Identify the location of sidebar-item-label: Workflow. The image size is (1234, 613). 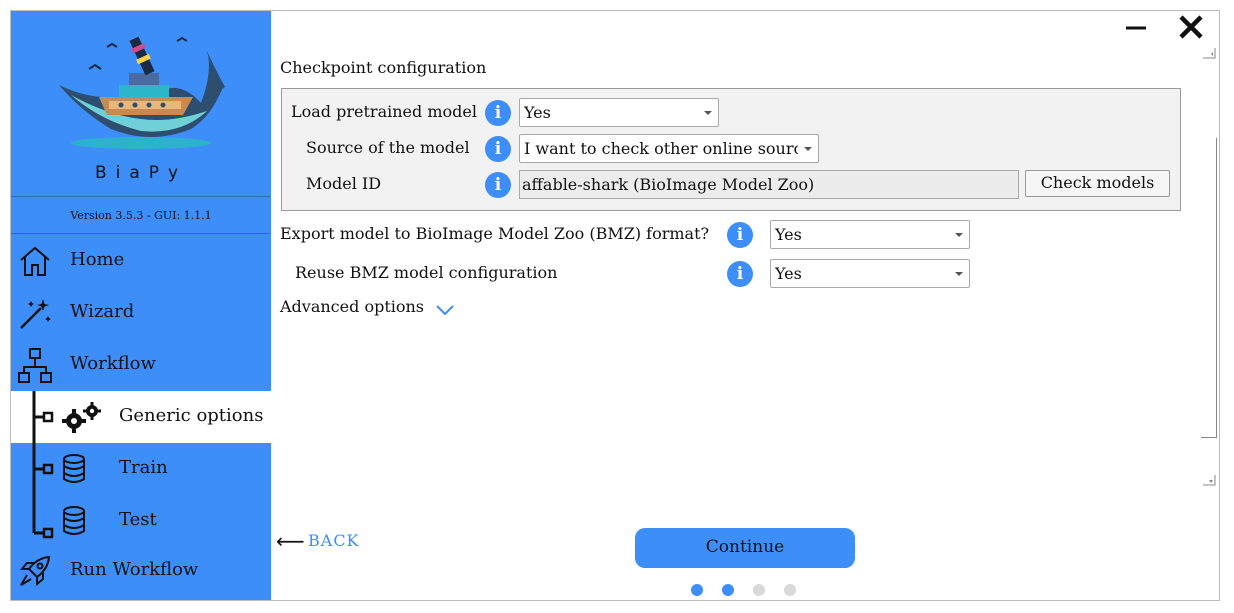
(113, 363).